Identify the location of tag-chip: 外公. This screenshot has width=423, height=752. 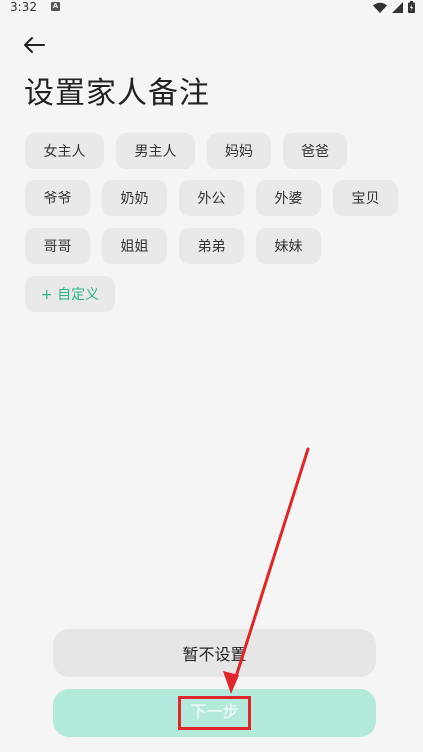
(211, 198).